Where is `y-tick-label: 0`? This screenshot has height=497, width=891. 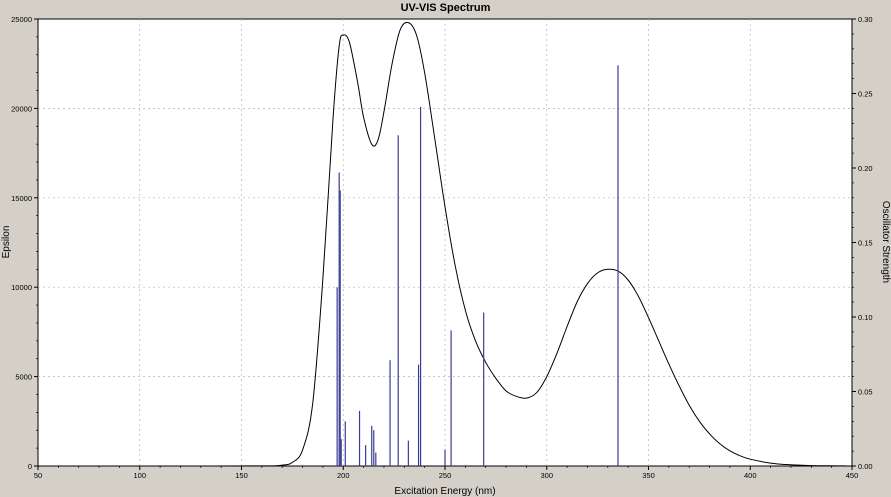
y-tick-label: 0 is located at coordinates (30, 466).